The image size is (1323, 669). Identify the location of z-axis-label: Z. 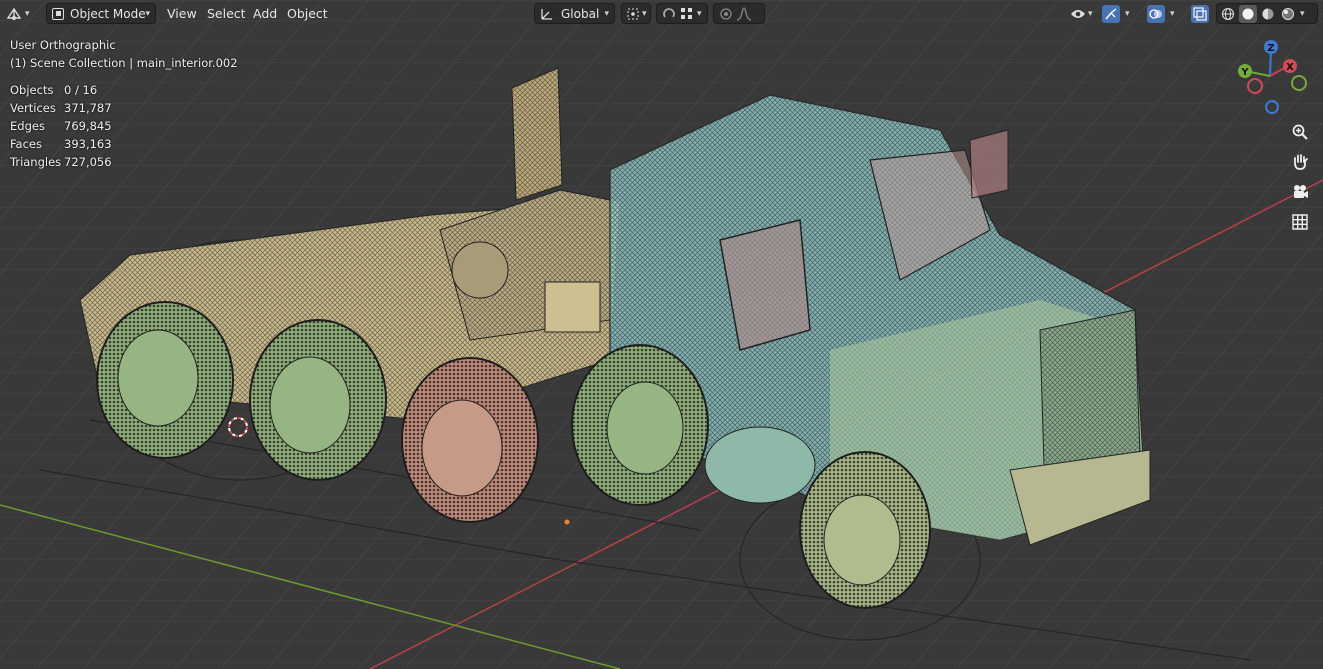
(1270, 48).